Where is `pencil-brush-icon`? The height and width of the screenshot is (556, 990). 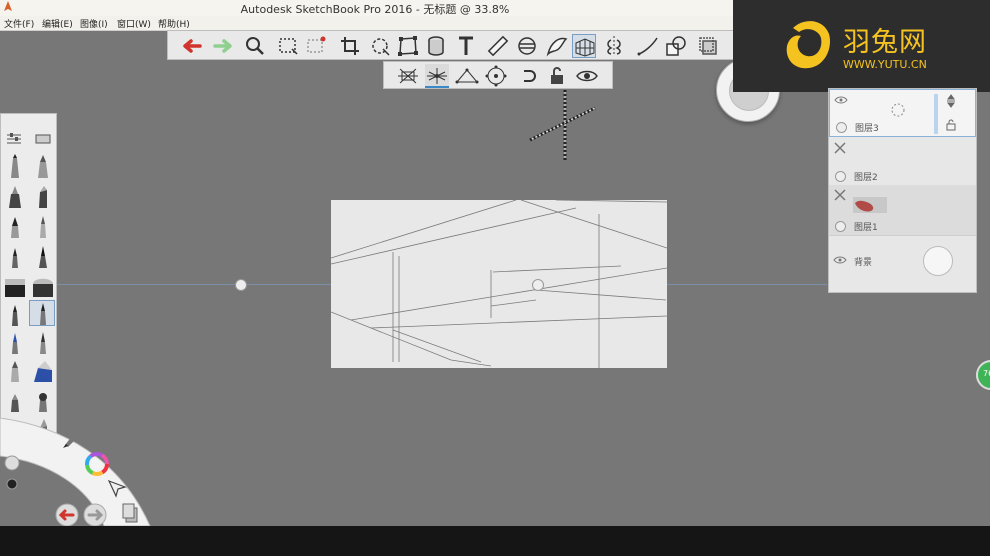 pencil-brush-icon is located at coordinates (15, 167).